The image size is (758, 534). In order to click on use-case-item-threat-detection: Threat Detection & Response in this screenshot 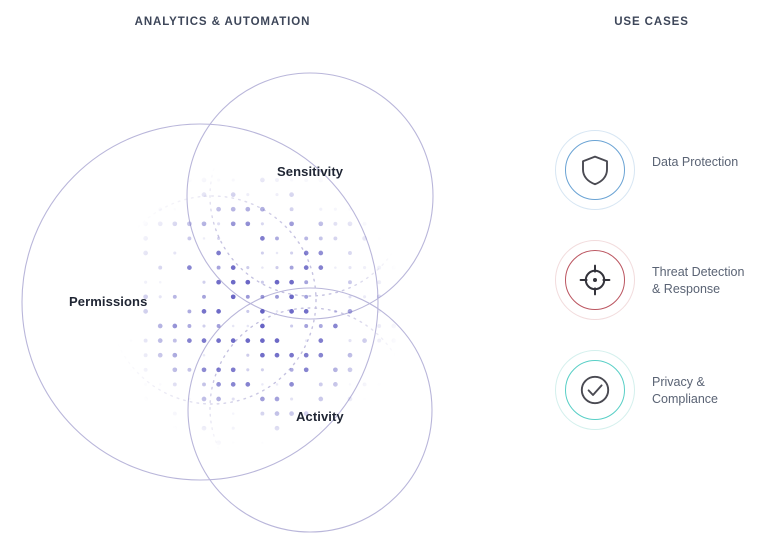, I will do `click(651, 293)`.